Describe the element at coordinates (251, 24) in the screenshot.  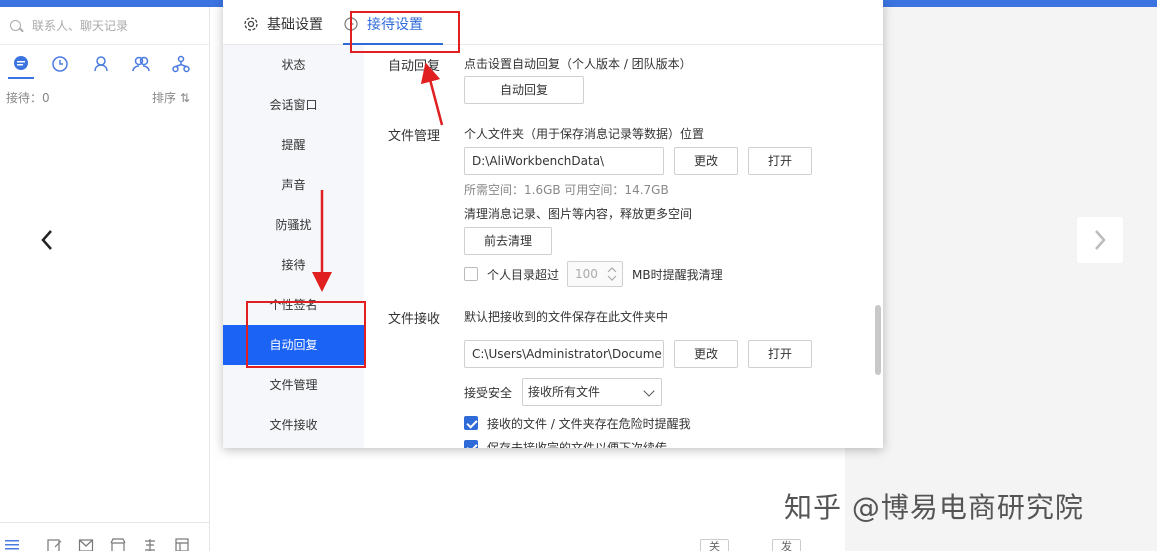
I see `gear-icon` at that location.